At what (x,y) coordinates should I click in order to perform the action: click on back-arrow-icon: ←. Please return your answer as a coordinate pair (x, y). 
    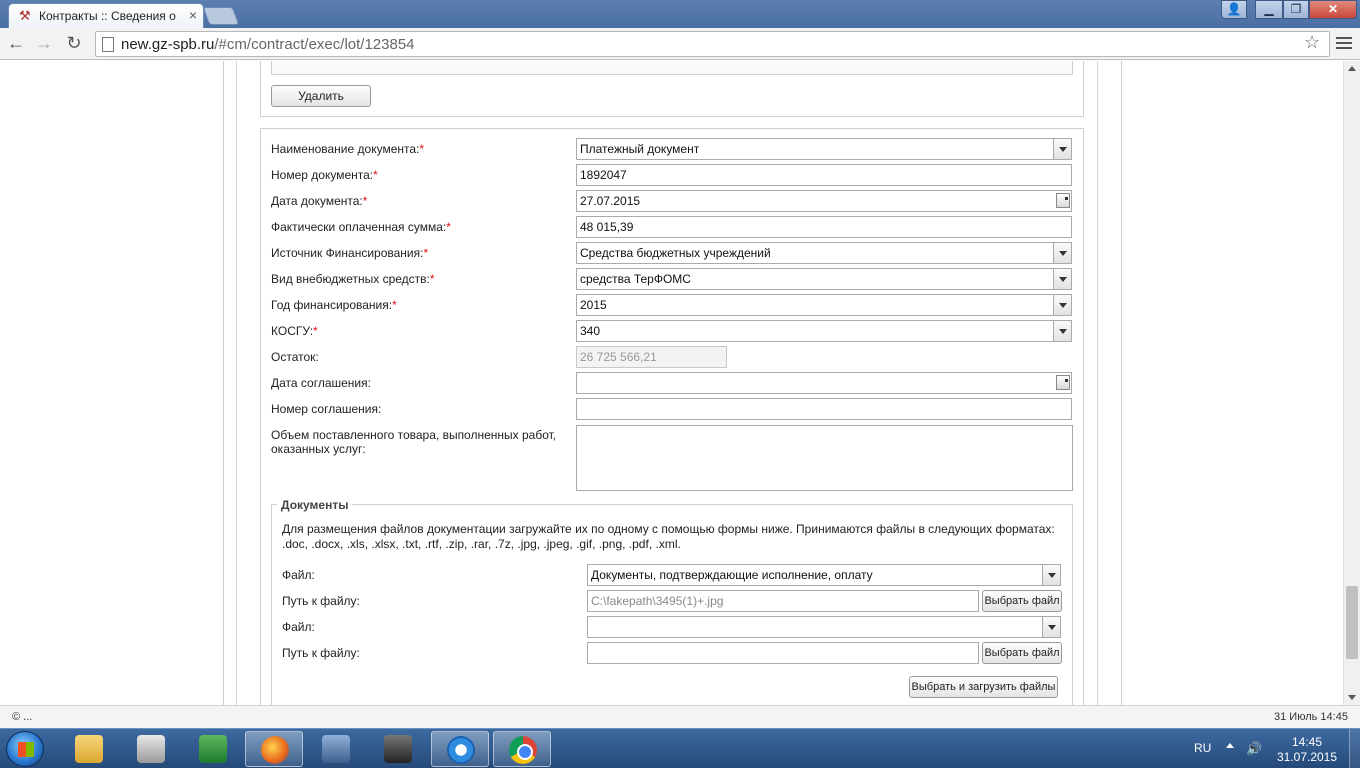
    Looking at the image, I should click on (16, 44).